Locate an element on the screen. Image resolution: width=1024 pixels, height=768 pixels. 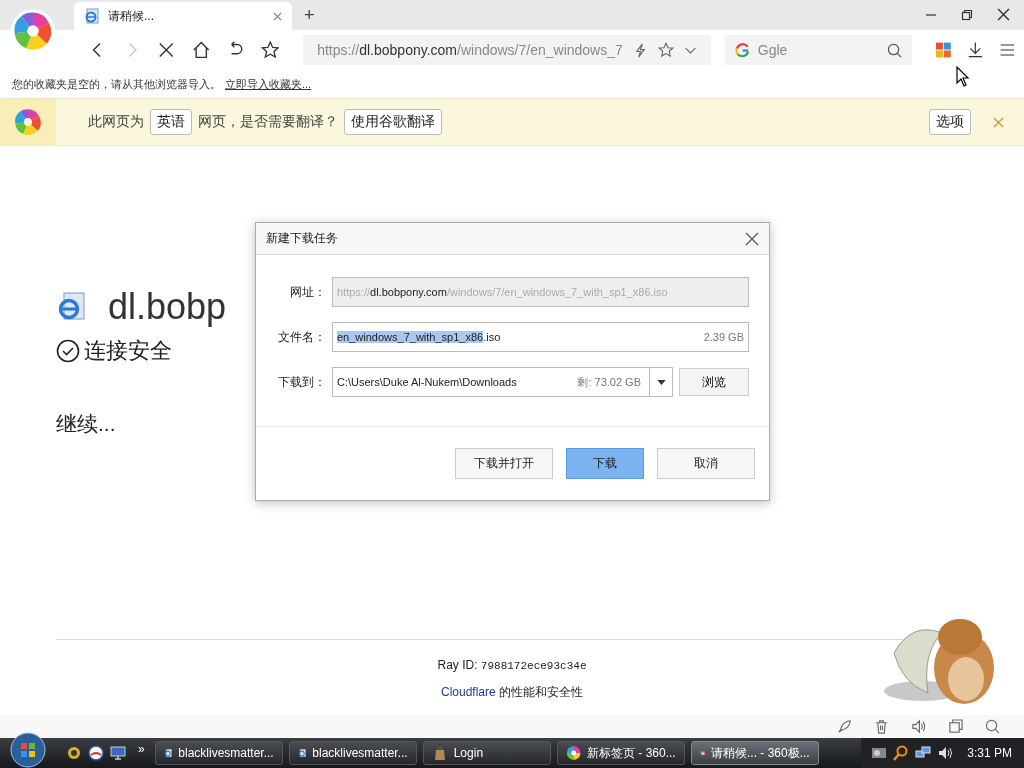
dialog-button: 下载 is located at coordinates (605, 463).